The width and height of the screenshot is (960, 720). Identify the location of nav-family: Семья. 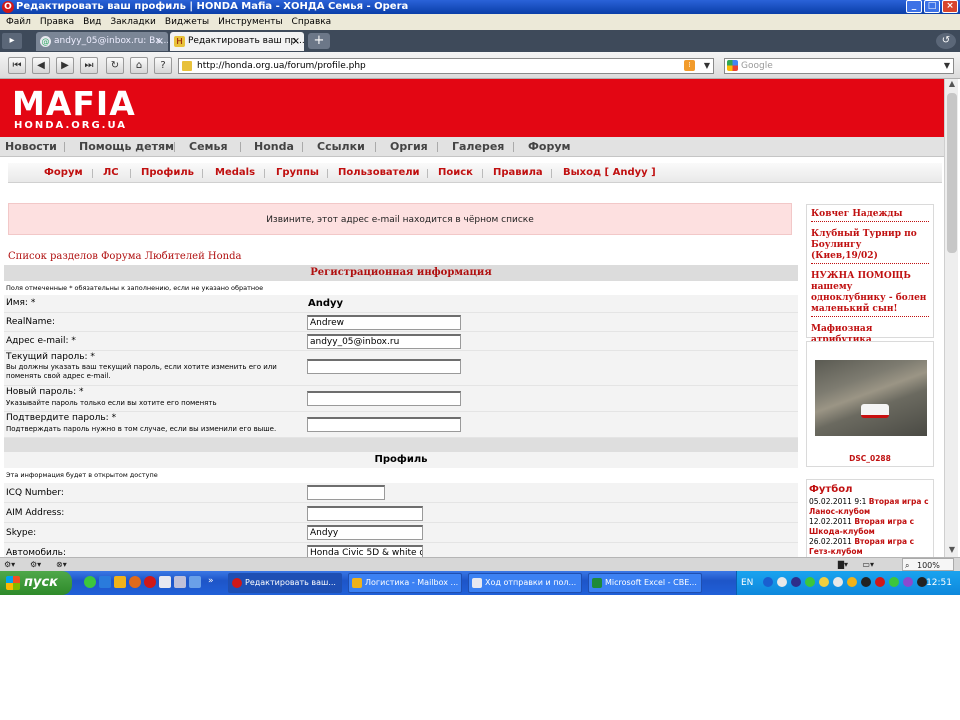
(208, 147).